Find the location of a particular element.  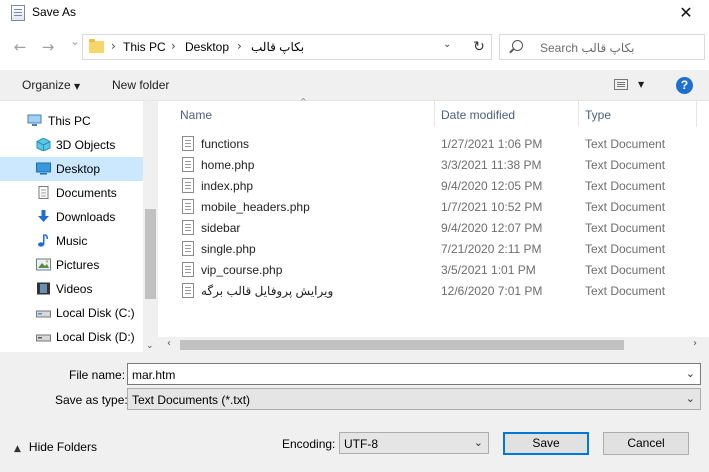

sidebar-item-label: Documents is located at coordinates (86, 193).